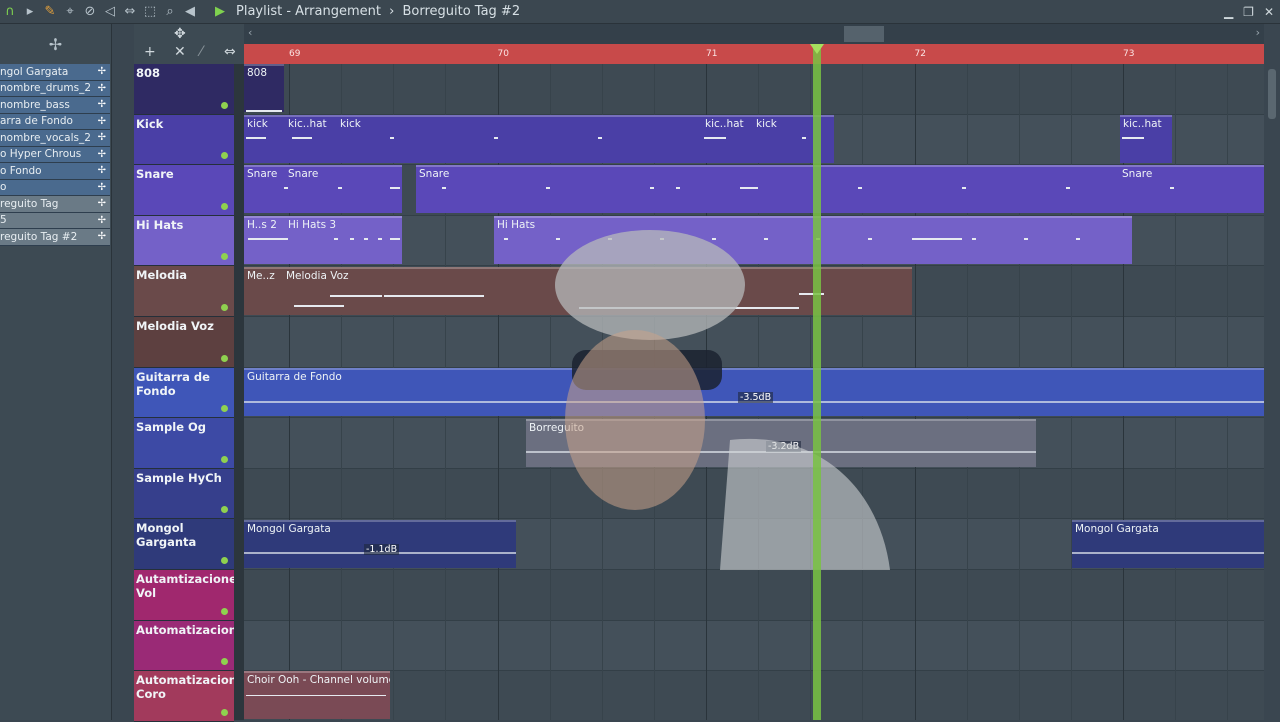 This screenshot has width=1280, height=722. Describe the element at coordinates (1228, 12) in the screenshot. I see `minimize-icon: ▁` at that location.